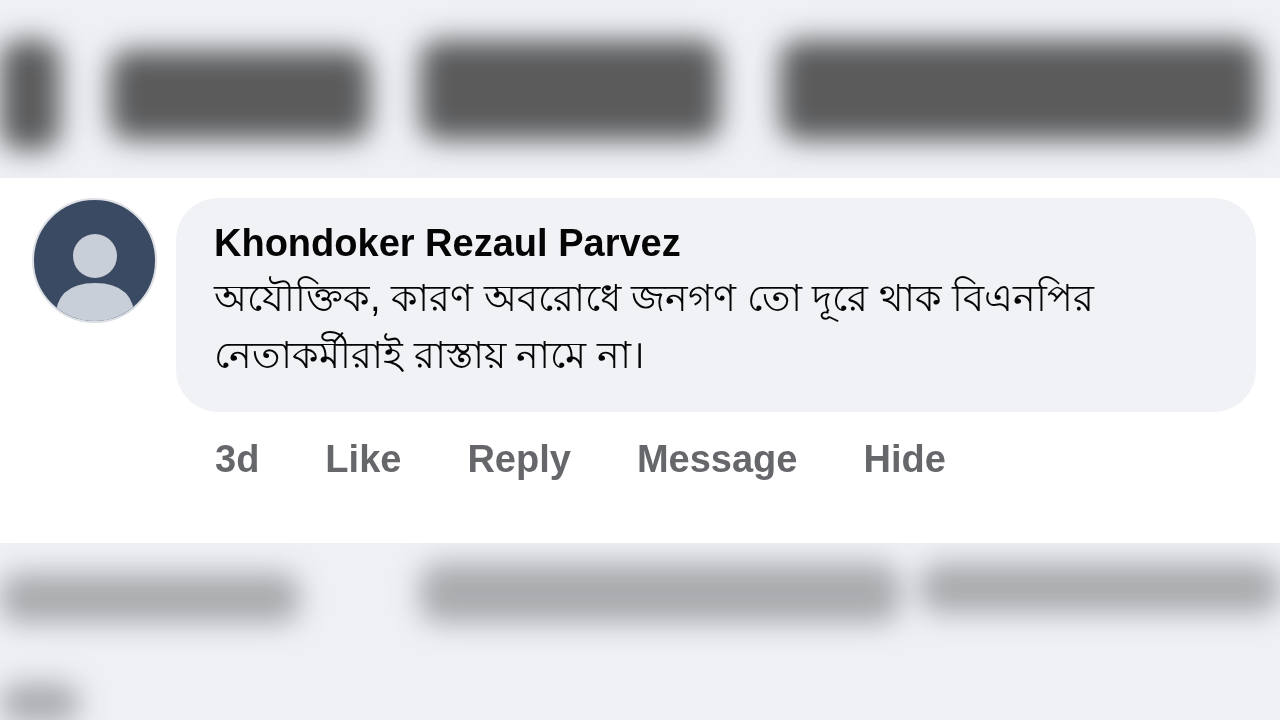 This screenshot has height=720, width=1280. I want to click on action-link: Hide, so click(904, 459).